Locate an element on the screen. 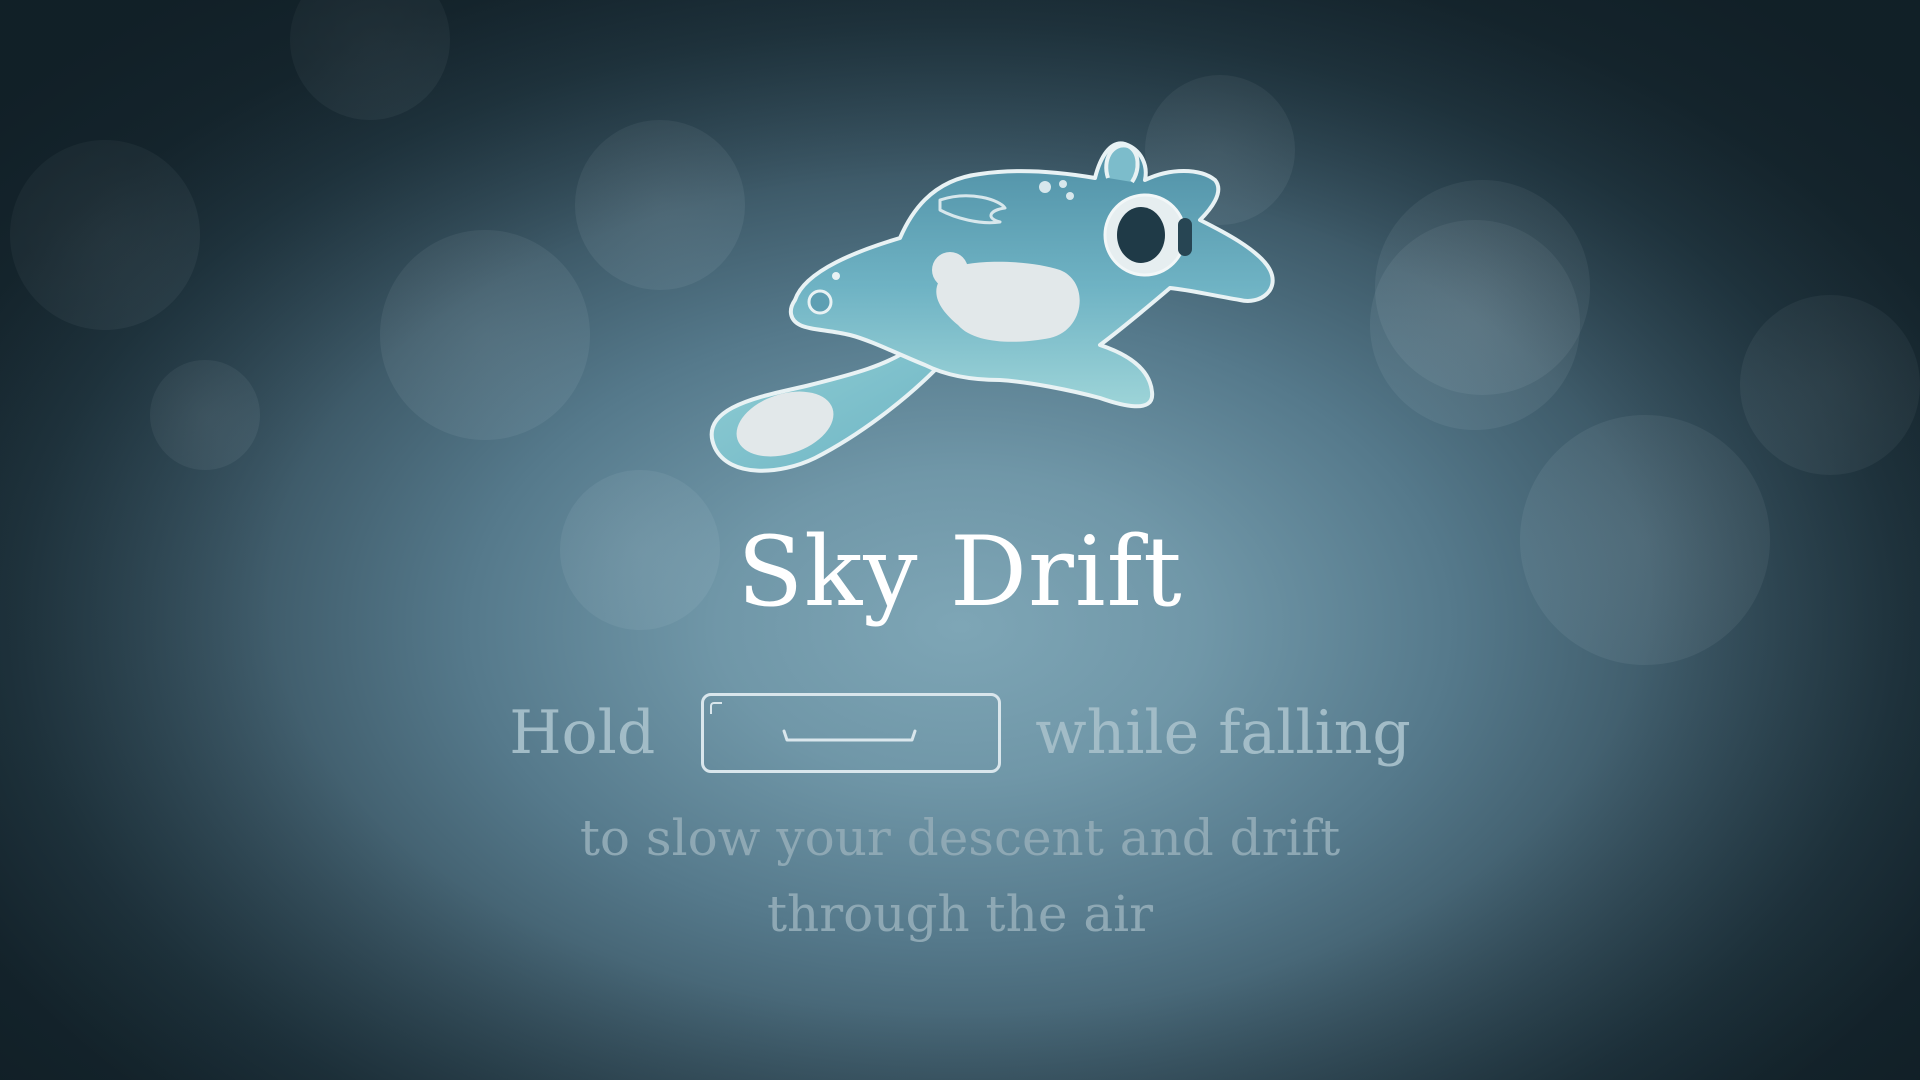  flying-squirrel-creature-icon is located at coordinates (992, 307).